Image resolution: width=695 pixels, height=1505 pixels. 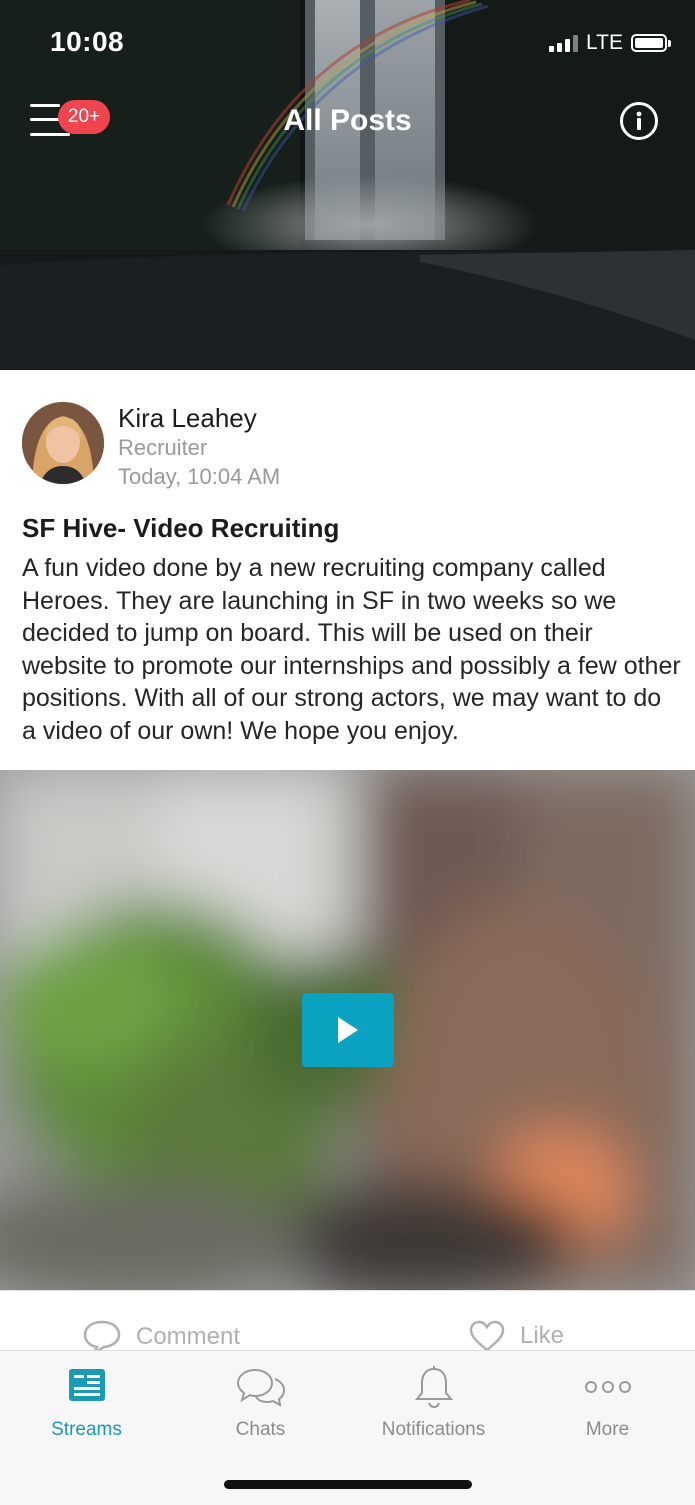 What do you see at coordinates (102, 1335) in the screenshot?
I see `comment-icon` at bounding box center [102, 1335].